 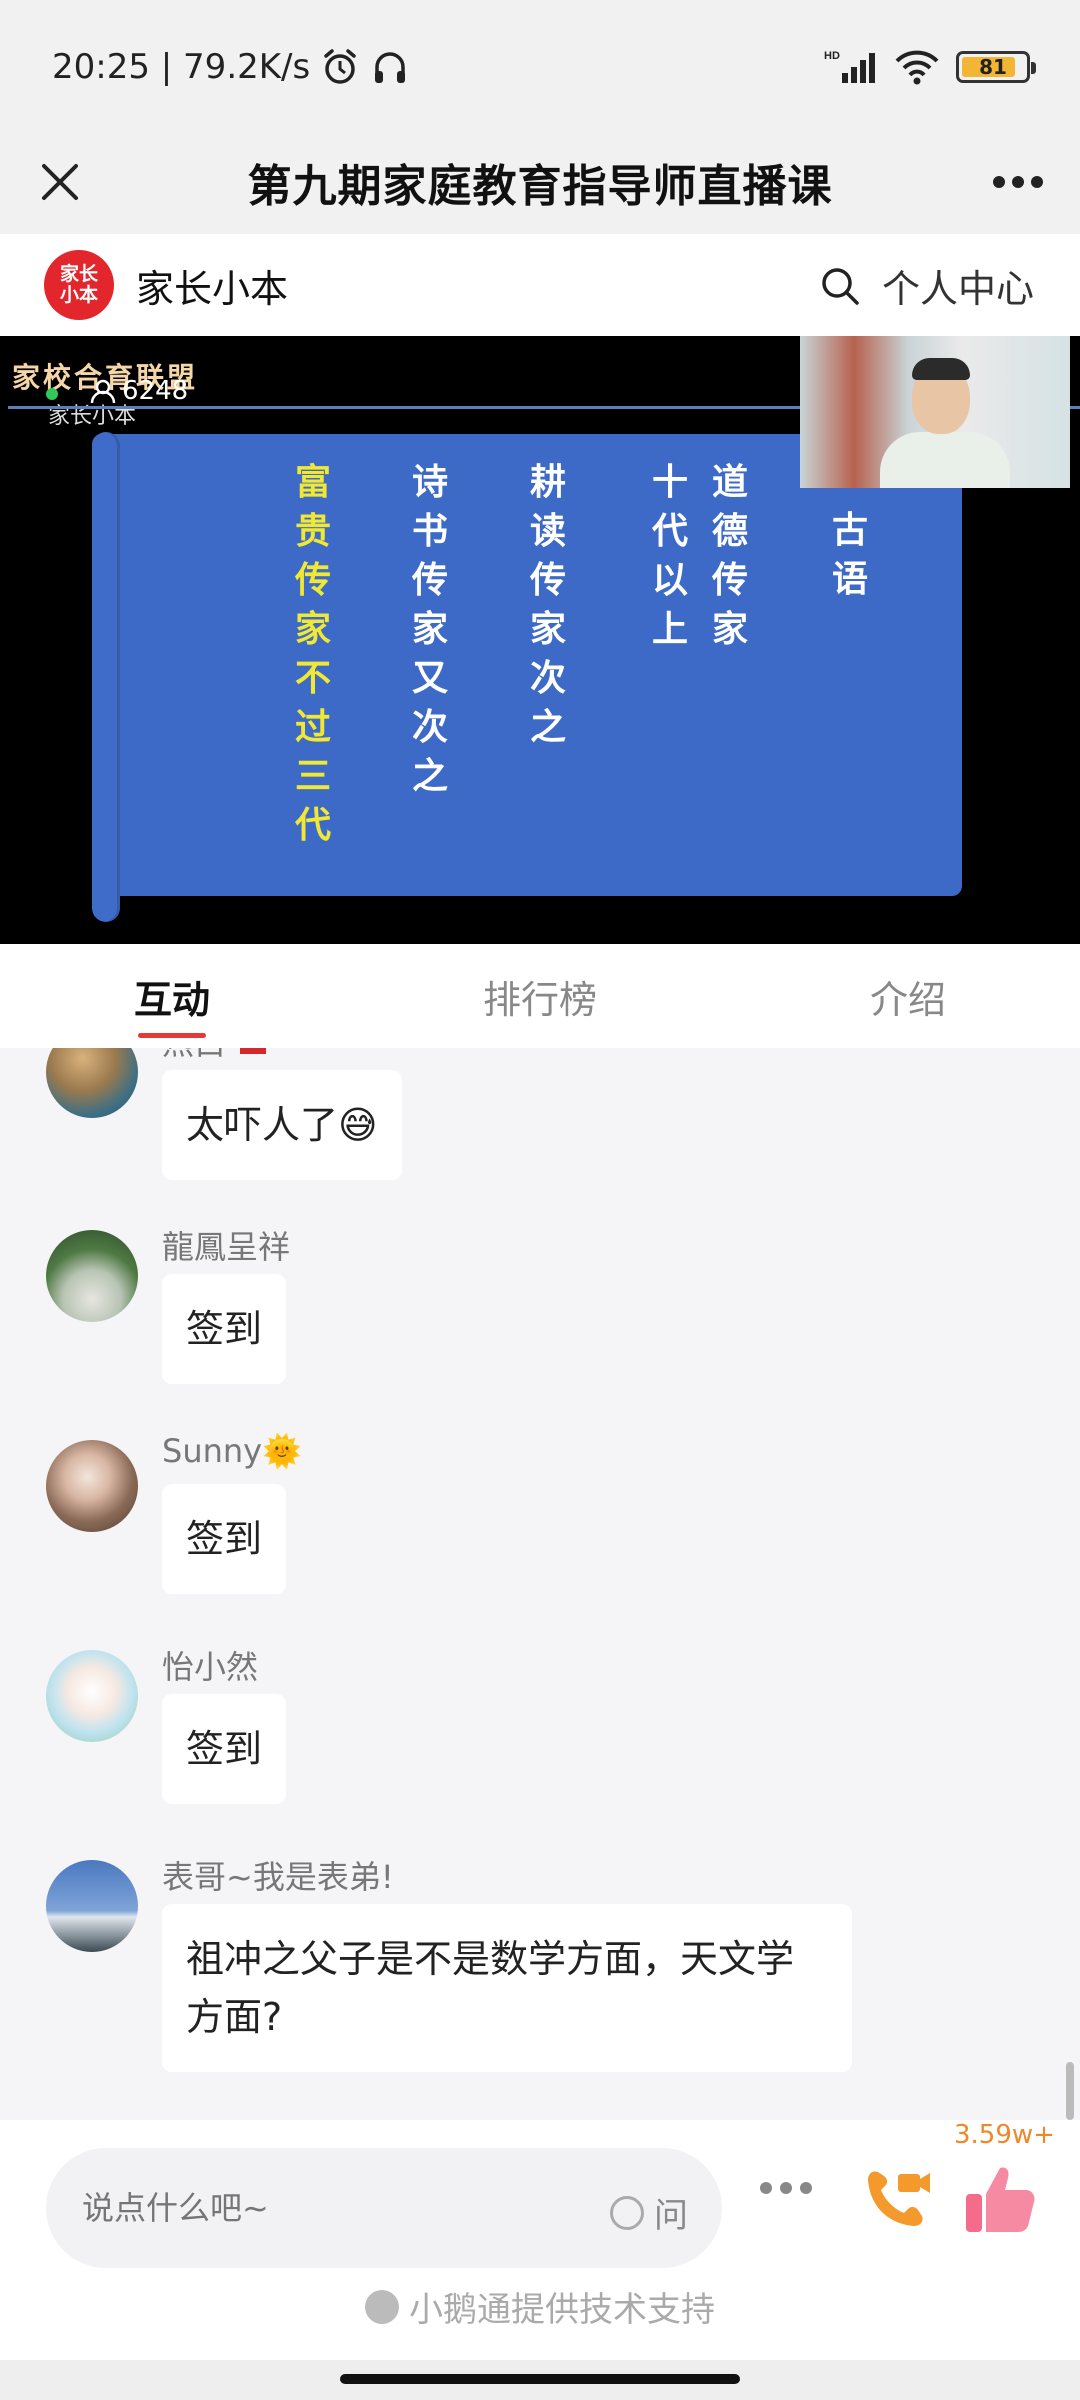 What do you see at coordinates (547, 482) in the screenshot?
I see `slide-char: 耕` at bounding box center [547, 482].